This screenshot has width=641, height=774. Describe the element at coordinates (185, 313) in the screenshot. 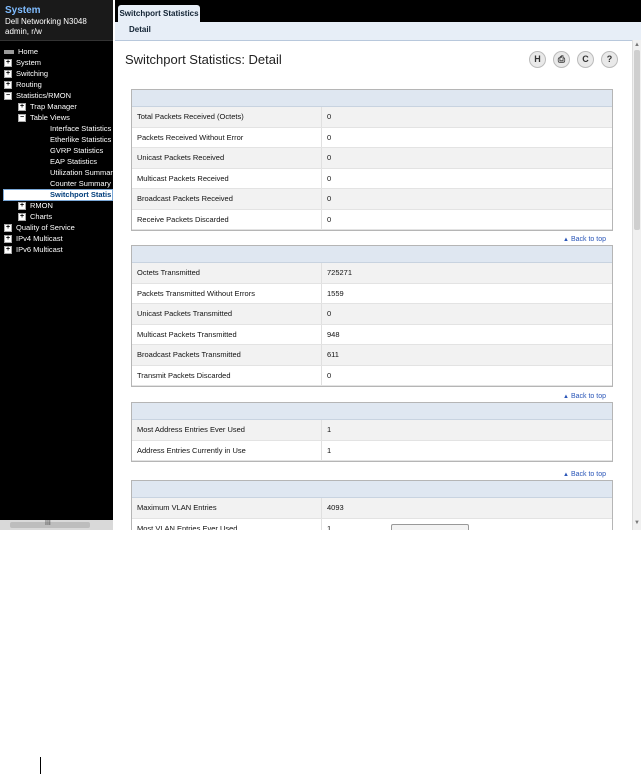

I see `row-label: Unicast Packets Transmitted` at that location.